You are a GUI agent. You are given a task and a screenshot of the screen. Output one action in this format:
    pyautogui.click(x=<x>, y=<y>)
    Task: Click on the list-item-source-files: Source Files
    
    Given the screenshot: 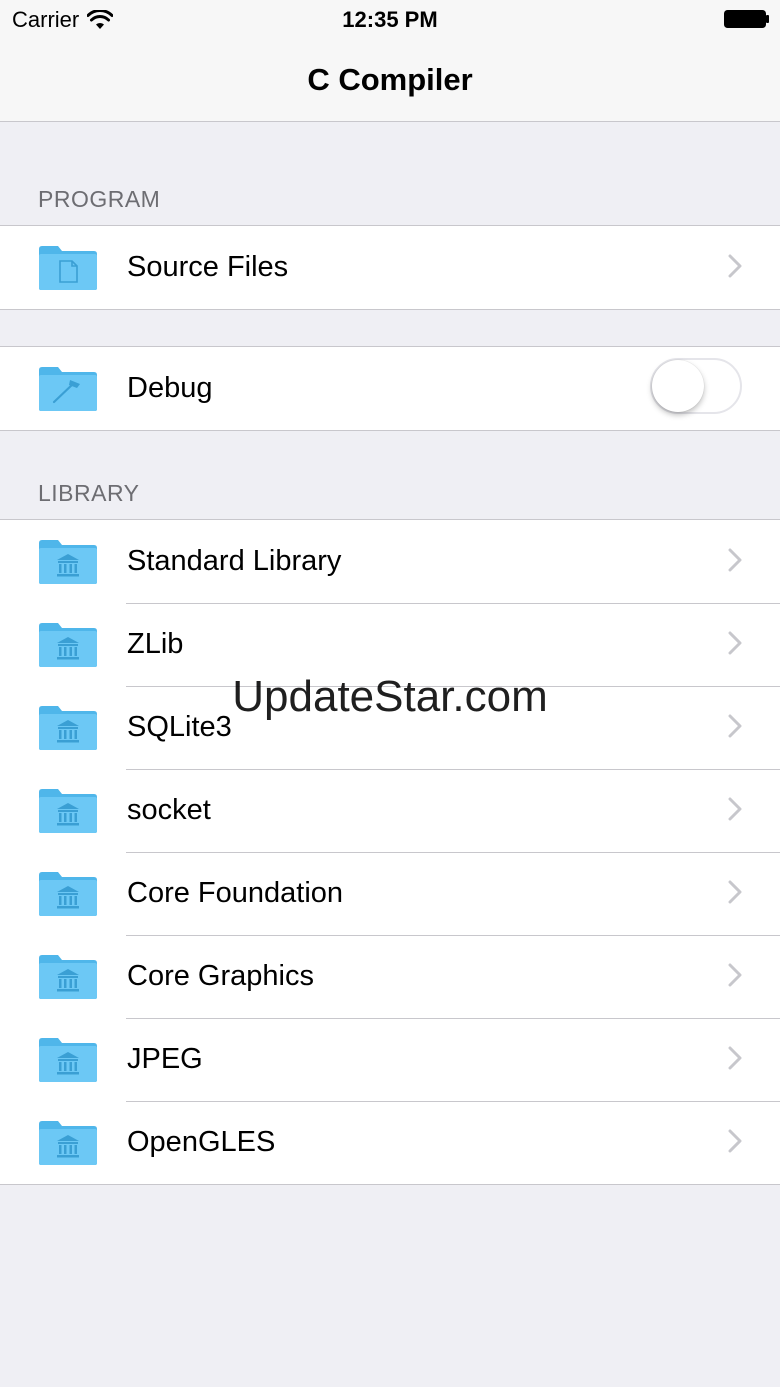 What is the action you would take?
    pyautogui.click(x=390, y=267)
    